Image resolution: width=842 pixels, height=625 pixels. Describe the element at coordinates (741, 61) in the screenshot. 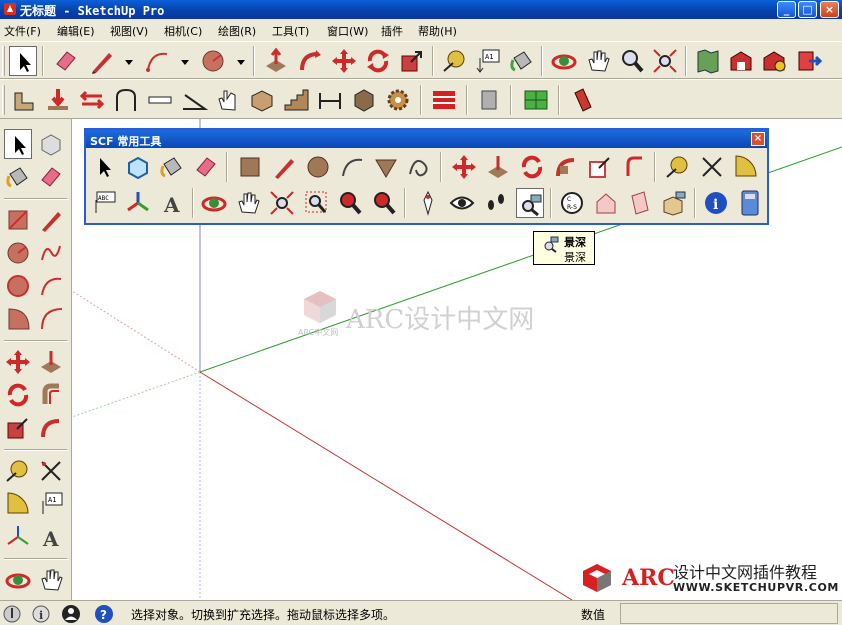

I see `warehouse-button` at that location.